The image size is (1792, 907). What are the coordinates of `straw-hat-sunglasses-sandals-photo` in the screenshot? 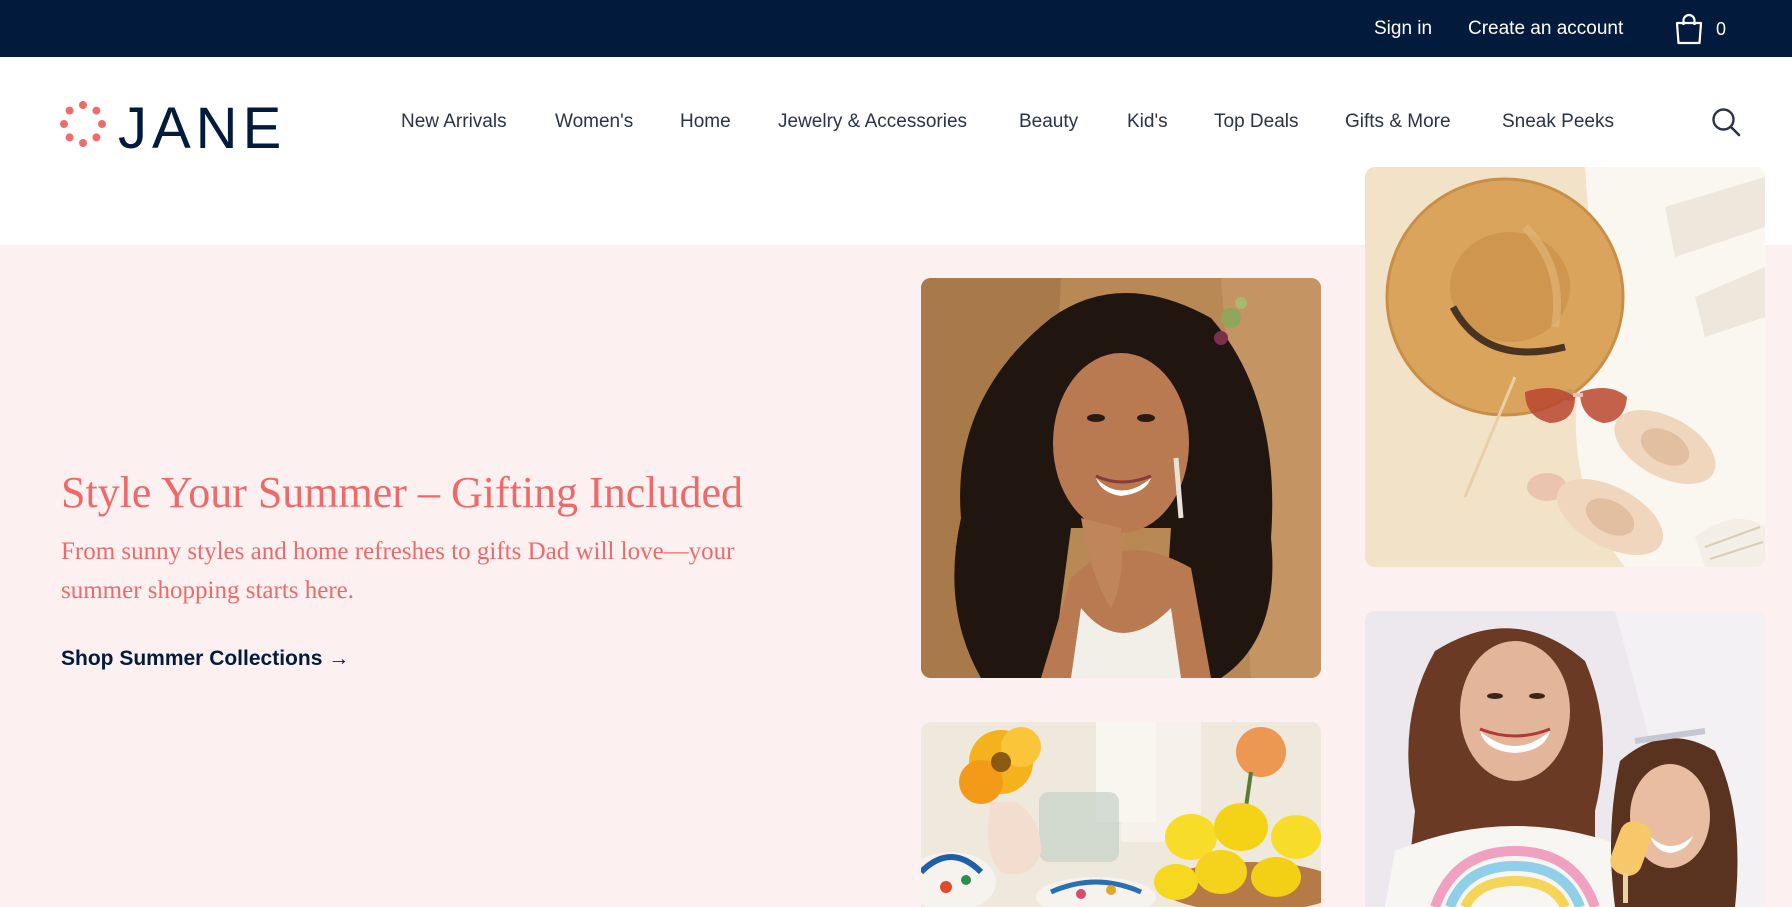 It's located at (1565, 367).